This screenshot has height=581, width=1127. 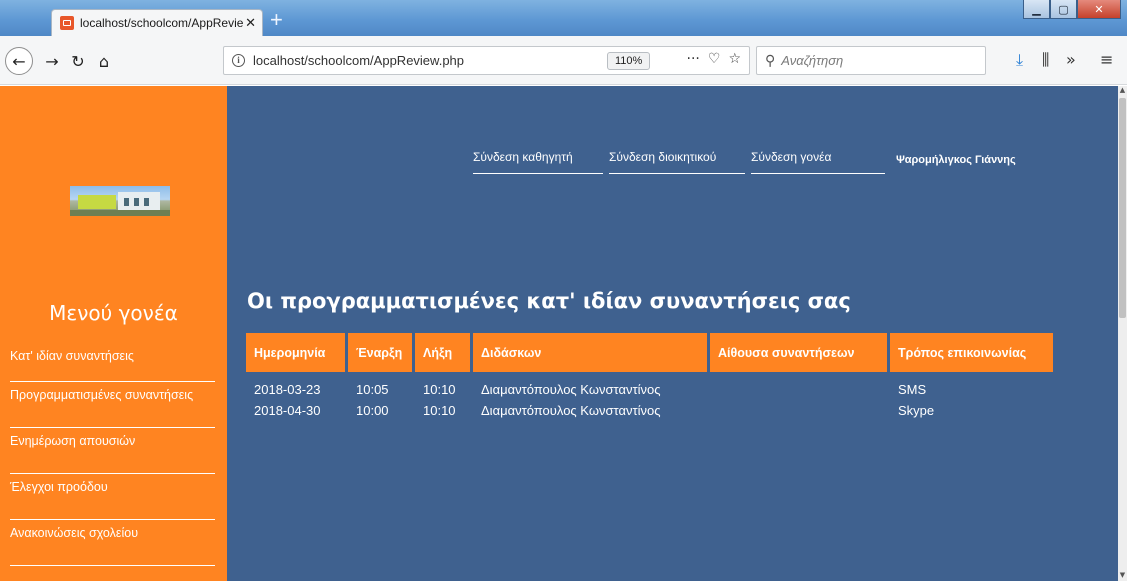 What do you see at coordinates (1106, 59) in the screenshot?
I see `menu-hamburger-icon: ≡` at bounding box center [1106, 59].